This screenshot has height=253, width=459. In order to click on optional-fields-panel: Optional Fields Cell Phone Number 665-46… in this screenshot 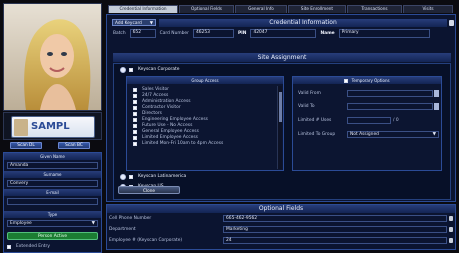, I will do `click(281, 227)`.